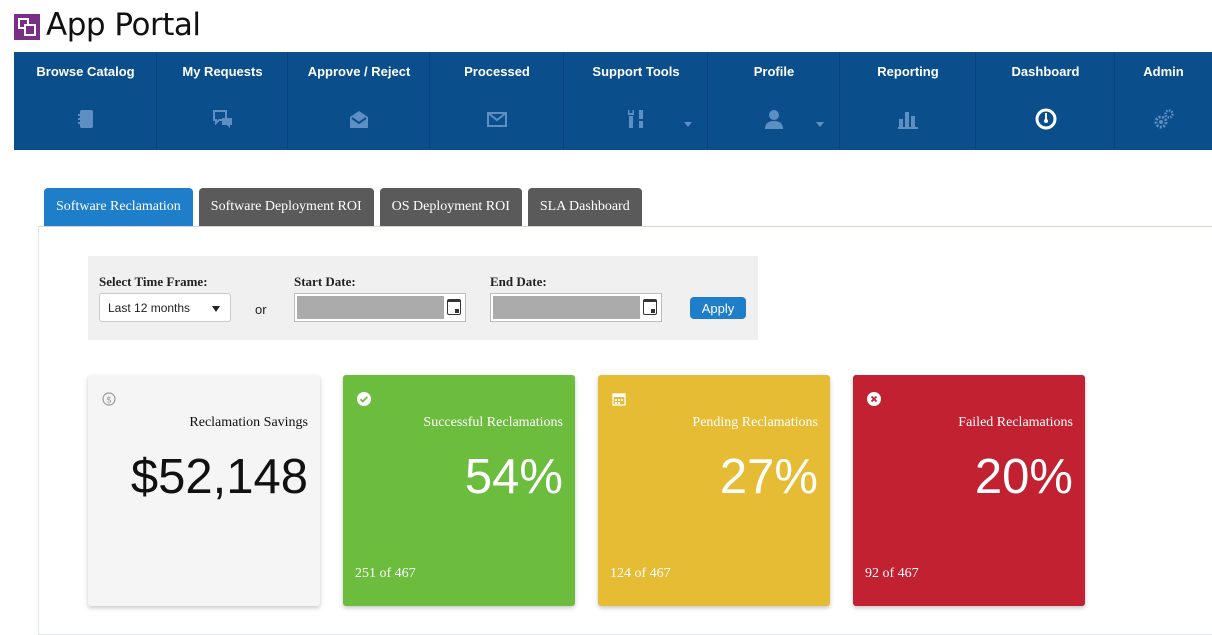 The image size is (1212, 635). I want to click on tab-sla-dashboard: SLA Dashboard, so click(584, 207).